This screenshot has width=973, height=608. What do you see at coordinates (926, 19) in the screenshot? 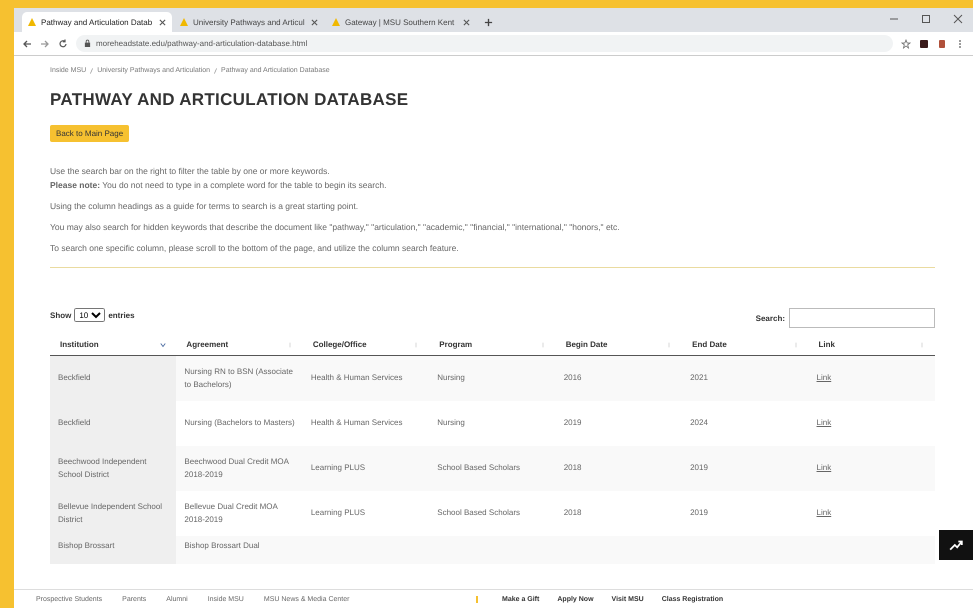
I see `maximize-icon` at bounding box center [926, 19].